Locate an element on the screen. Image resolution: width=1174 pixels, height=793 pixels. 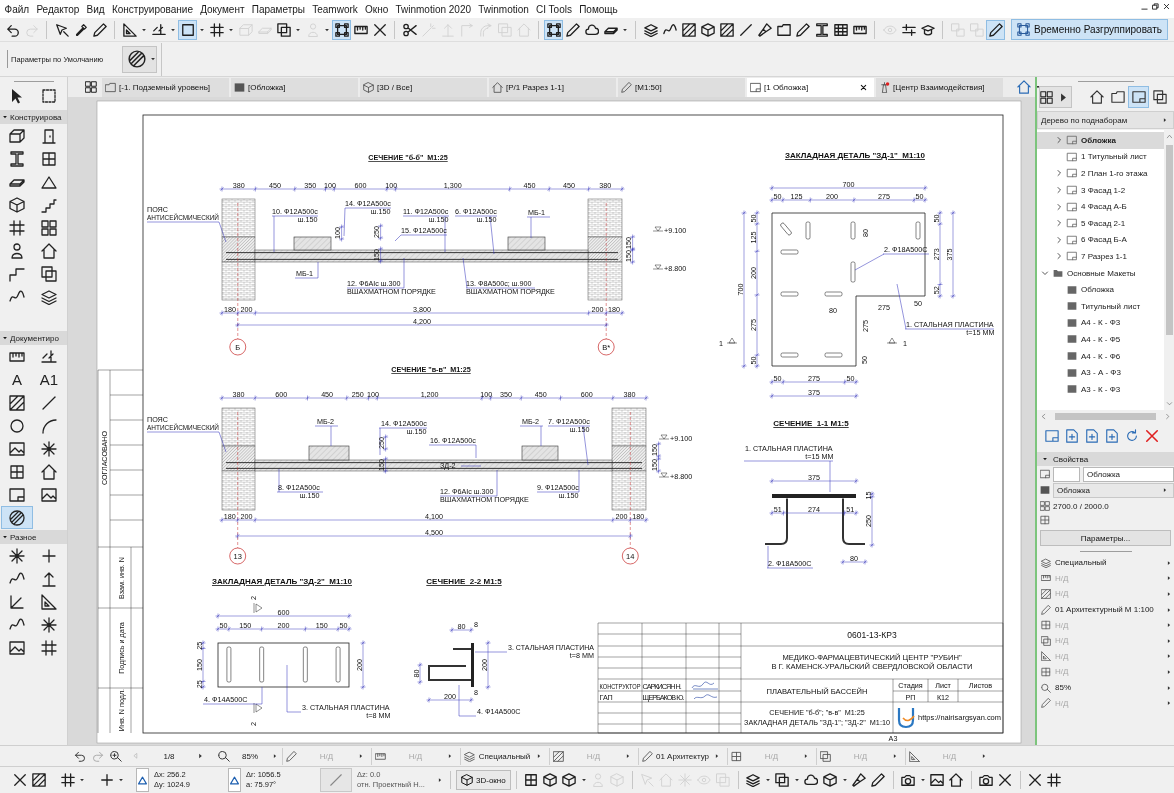
tree-item: А4 - К - Ф3 is located at coordinates (1100, 323).